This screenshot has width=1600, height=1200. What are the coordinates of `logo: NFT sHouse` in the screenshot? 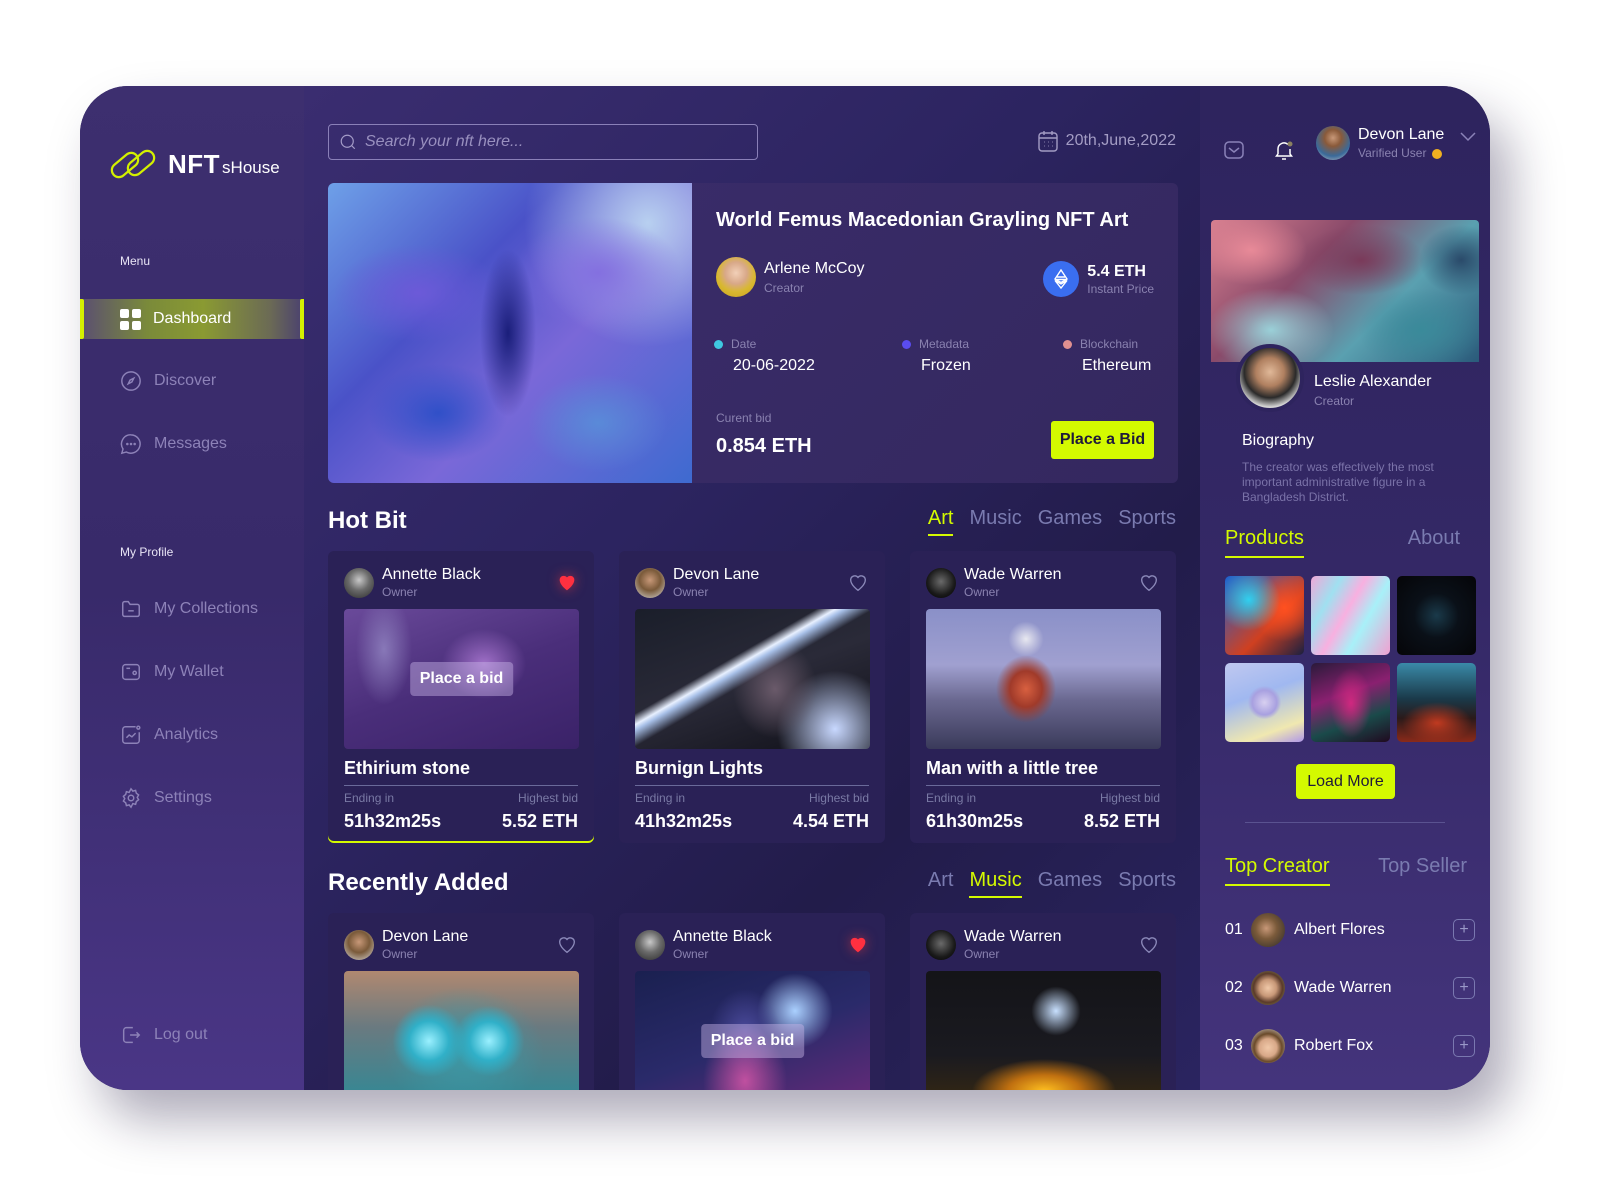 It's located at (194, 164).